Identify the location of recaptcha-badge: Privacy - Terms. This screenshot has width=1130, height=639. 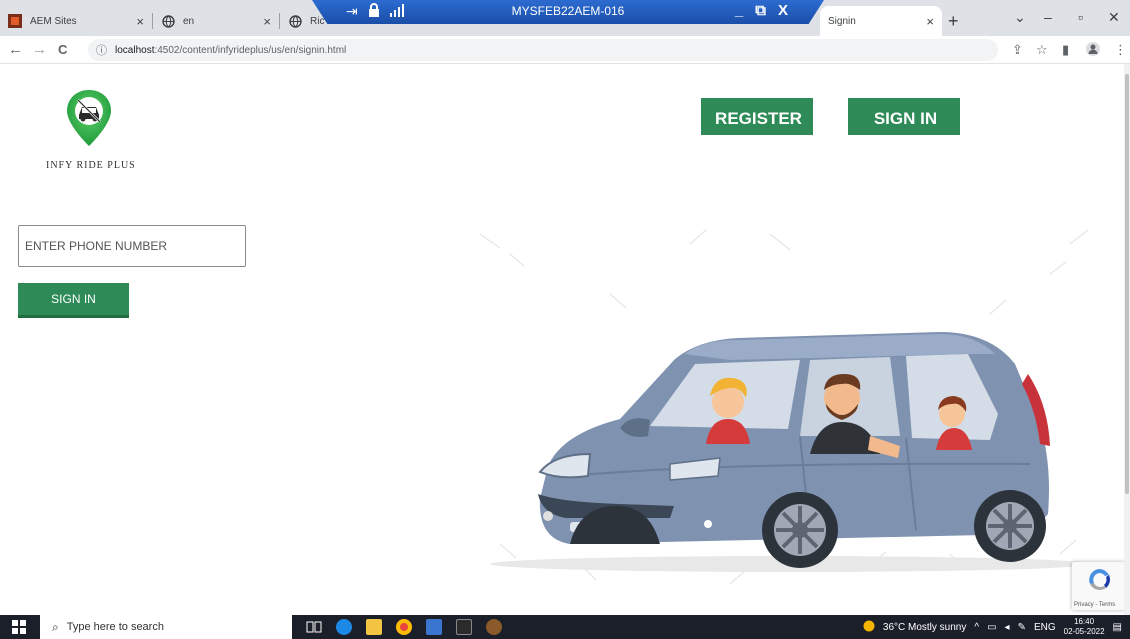
(1098, 586).